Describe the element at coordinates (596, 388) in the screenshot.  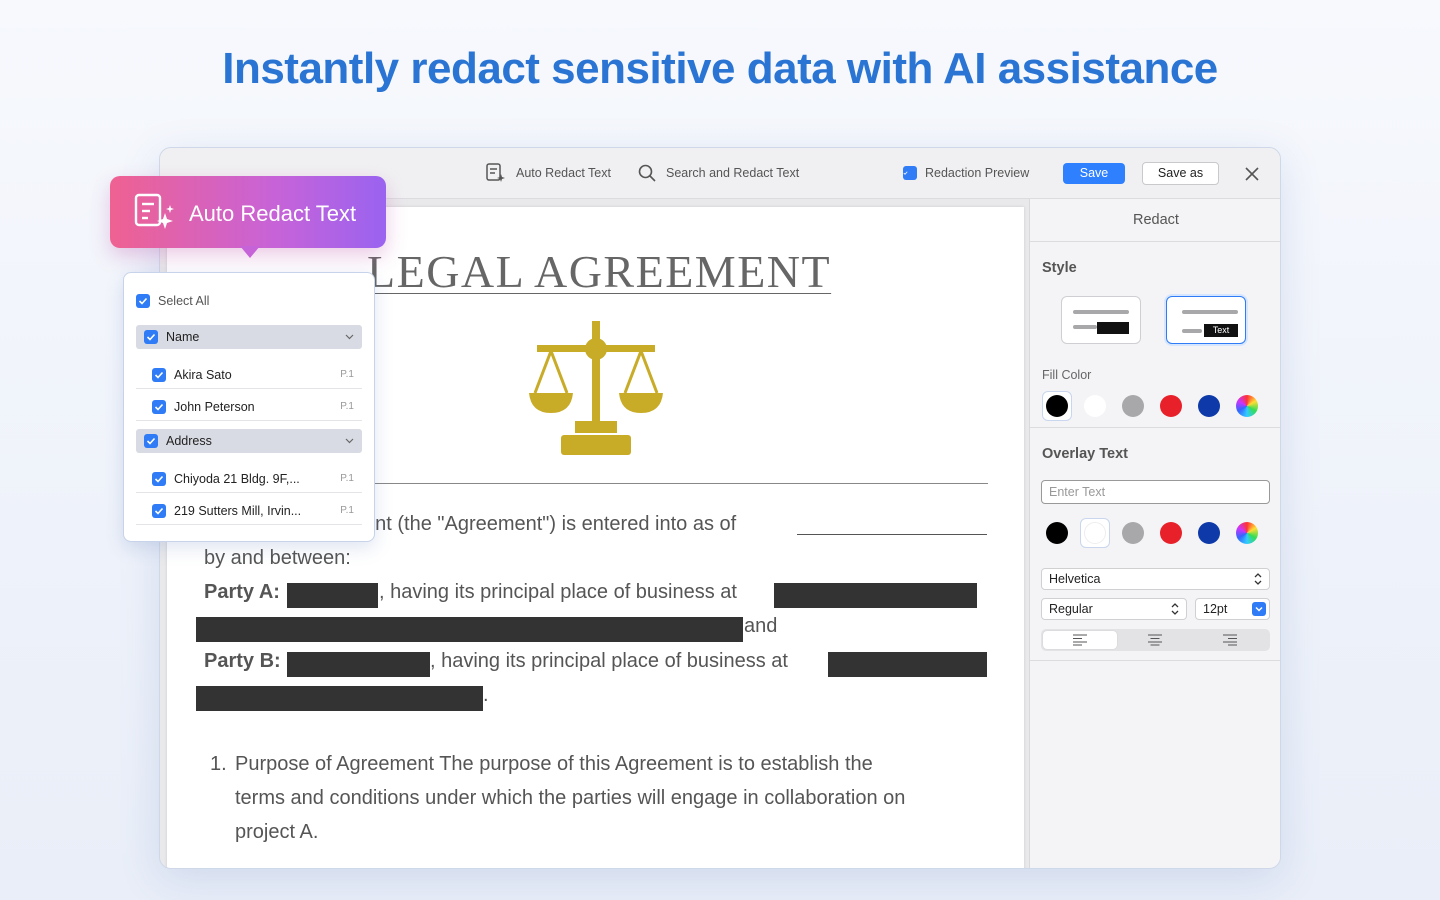
I see `scales-of-justice-icon` at that location.